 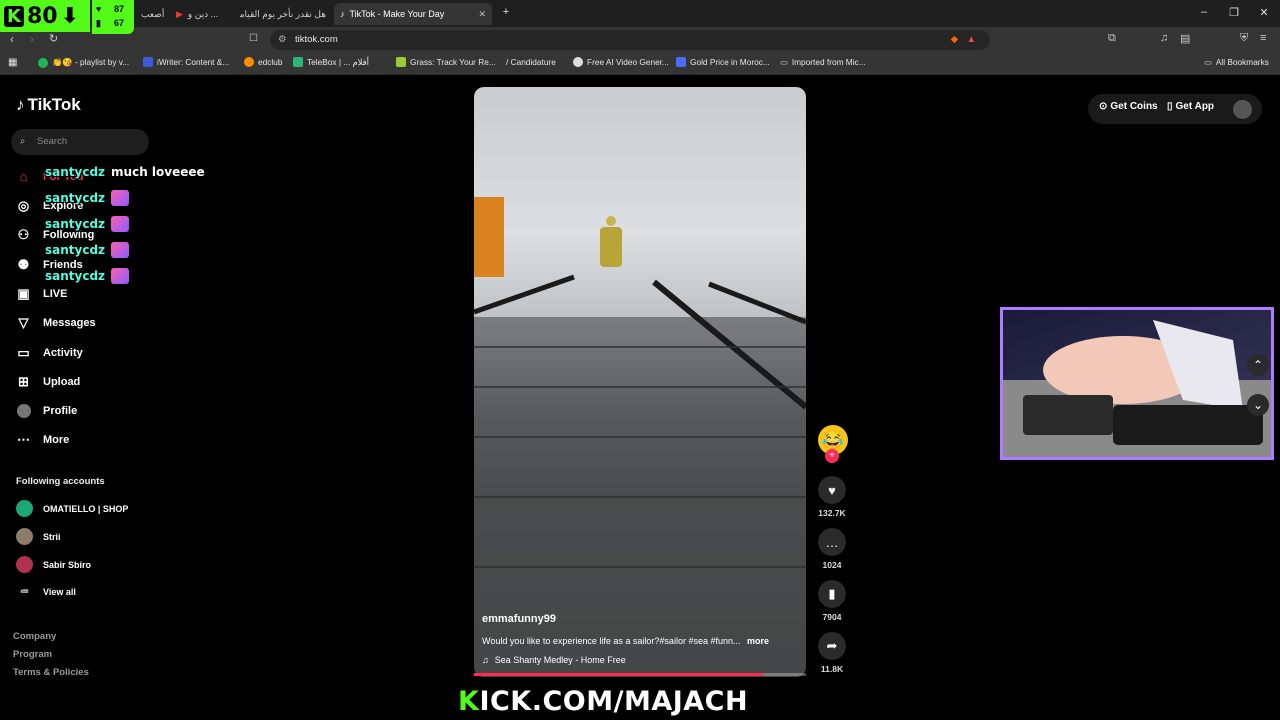 I want to click on save-button: ▮ 7904, so click(x=832, y=601).